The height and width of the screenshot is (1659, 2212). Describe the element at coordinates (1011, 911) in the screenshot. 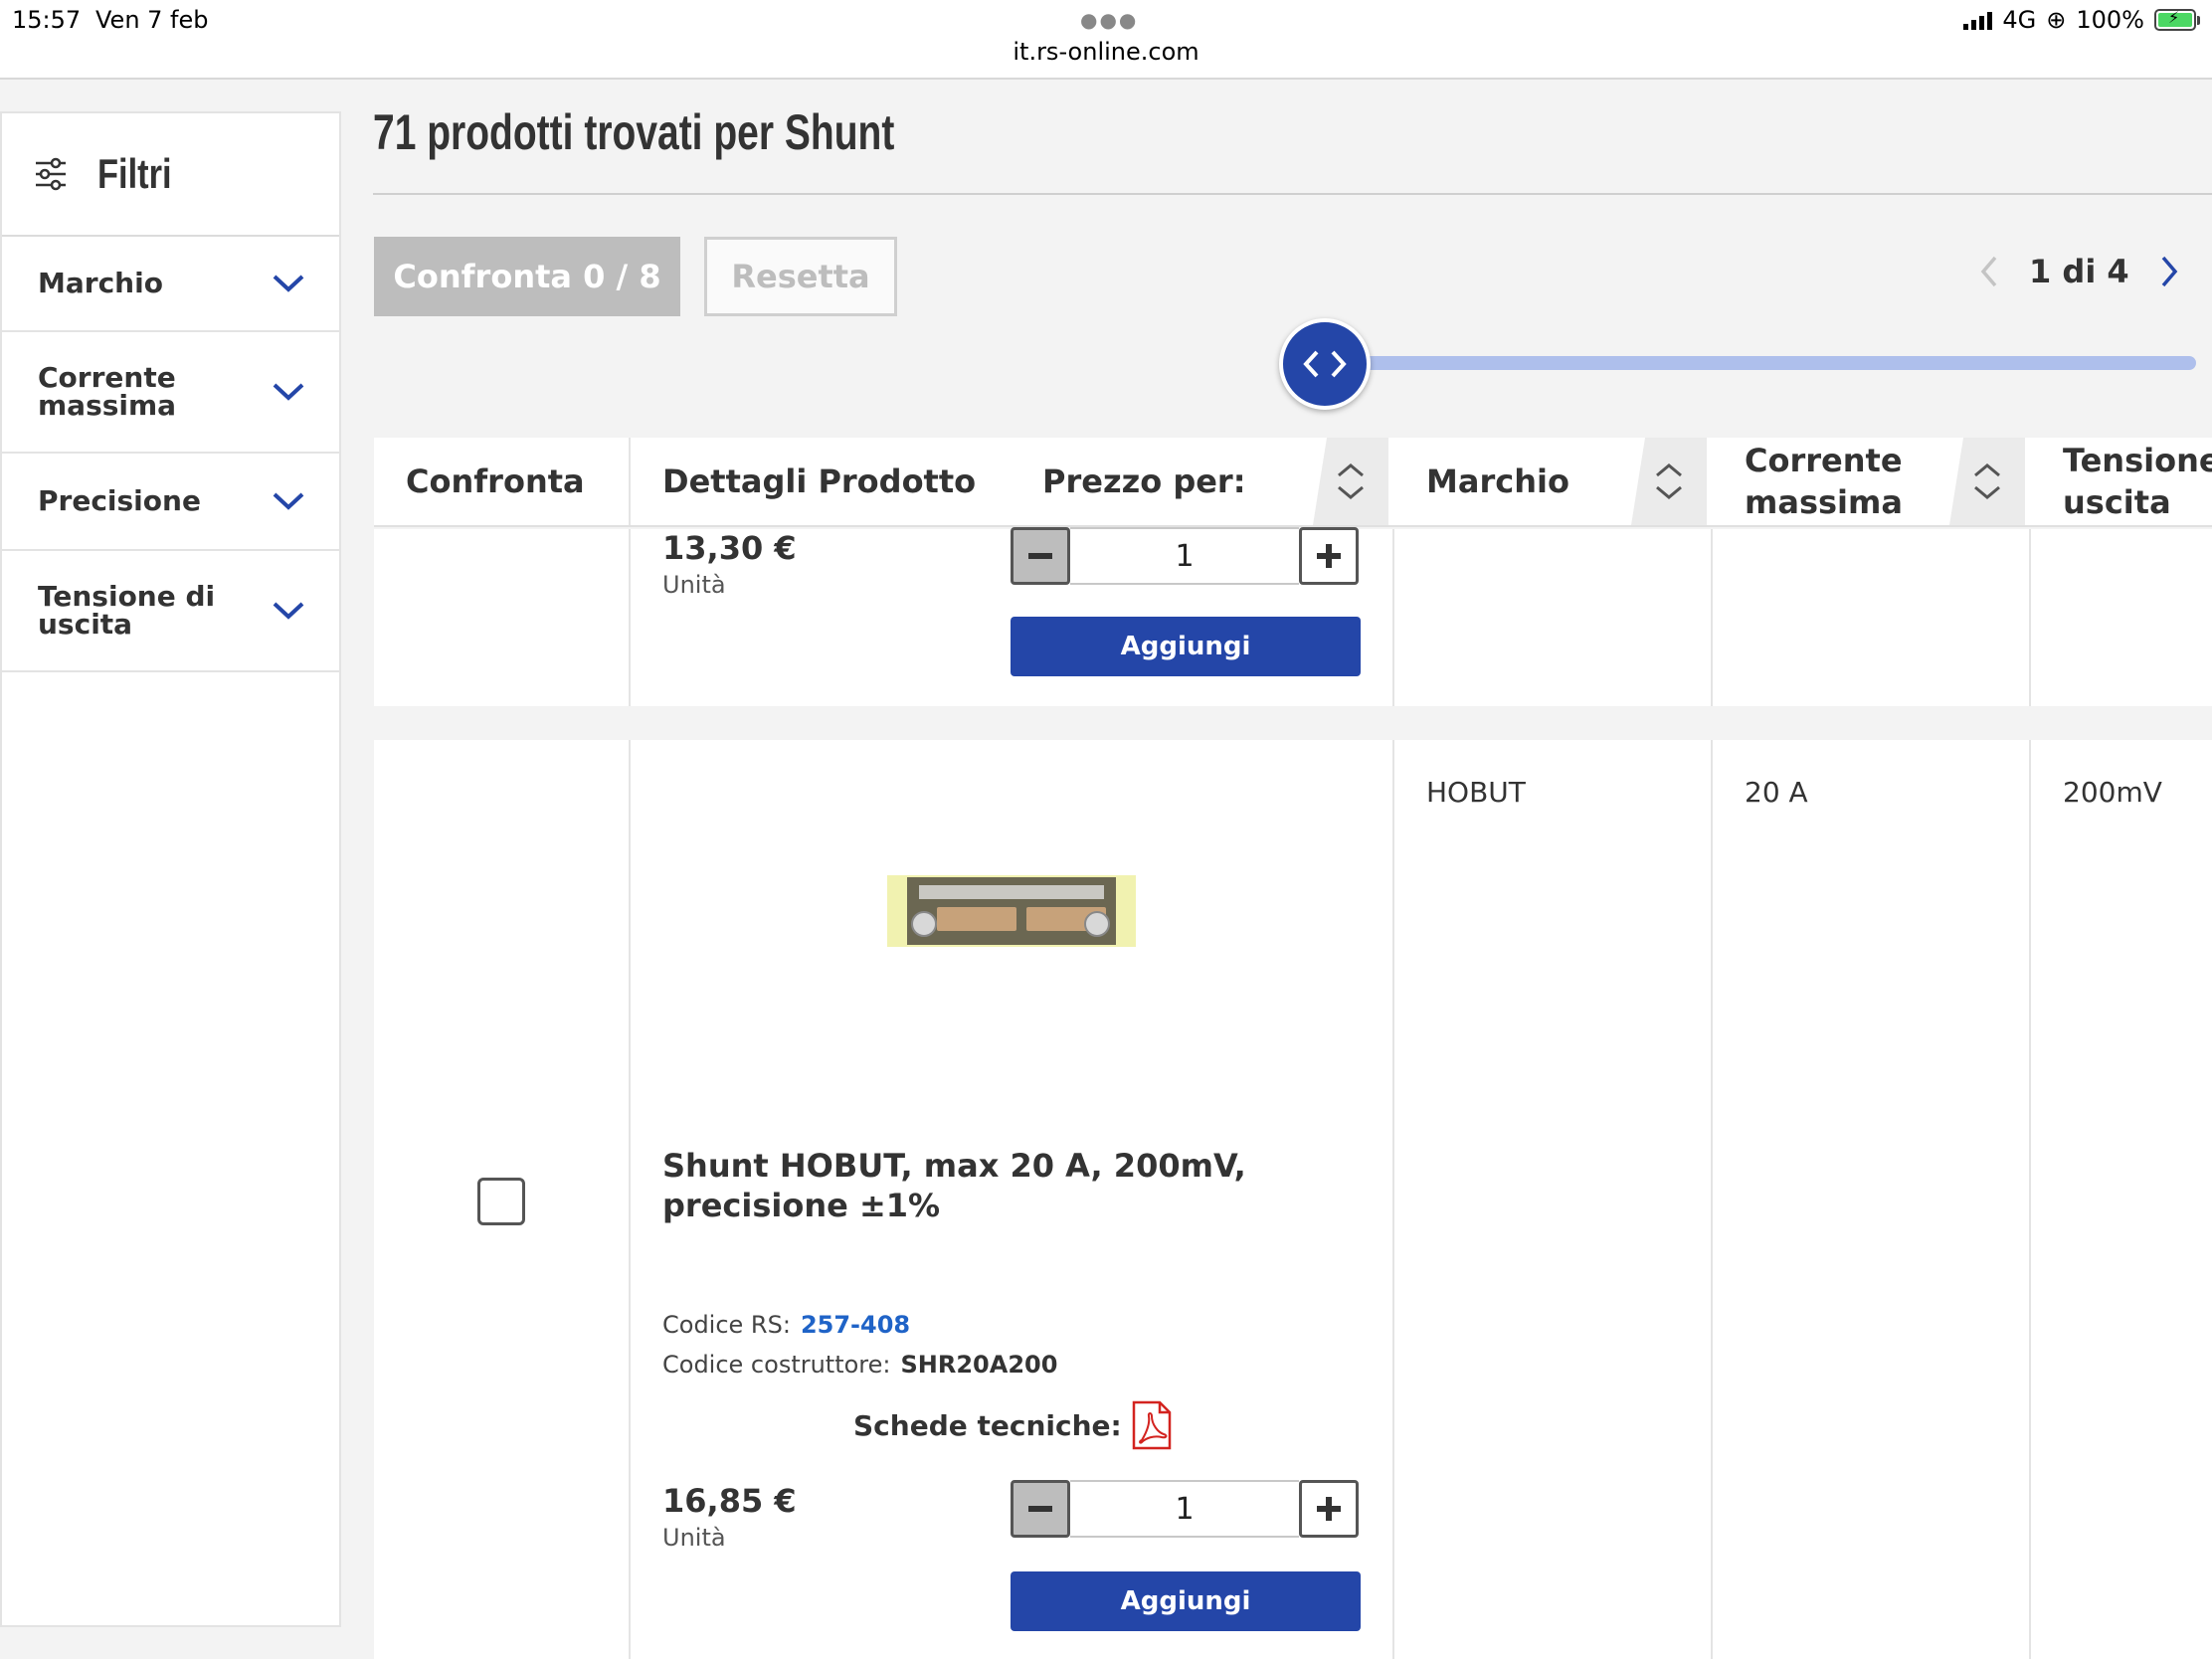

I see `product-image` at that location.